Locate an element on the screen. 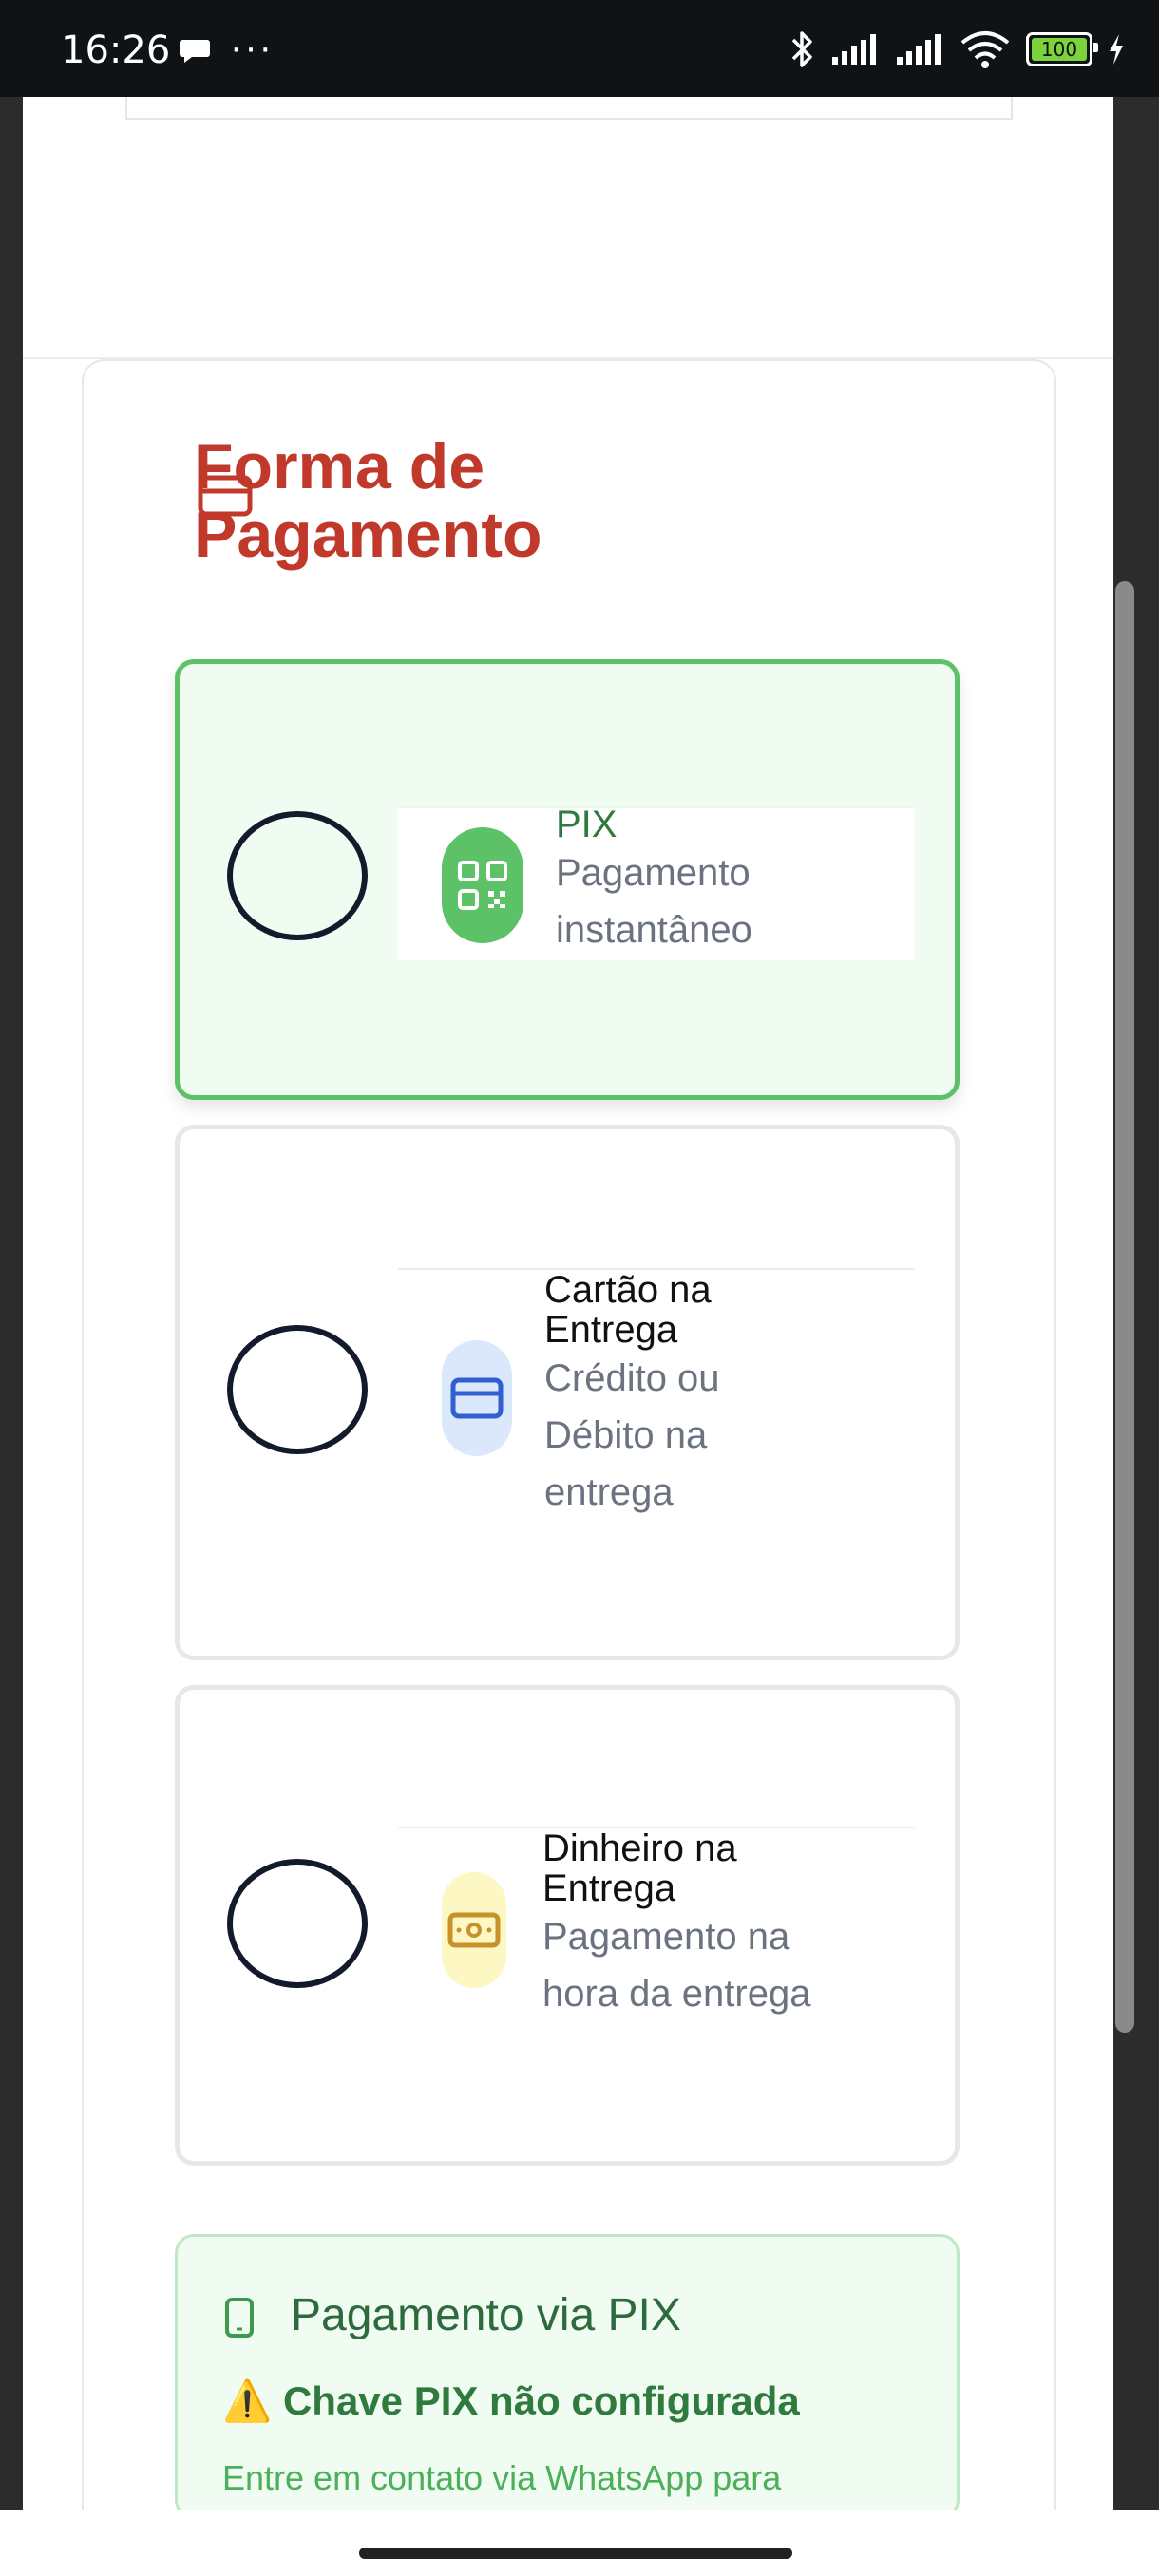 The height and width of the screenshot is (2576, 1159). previous-section-box is located at coordinates (569, 108).